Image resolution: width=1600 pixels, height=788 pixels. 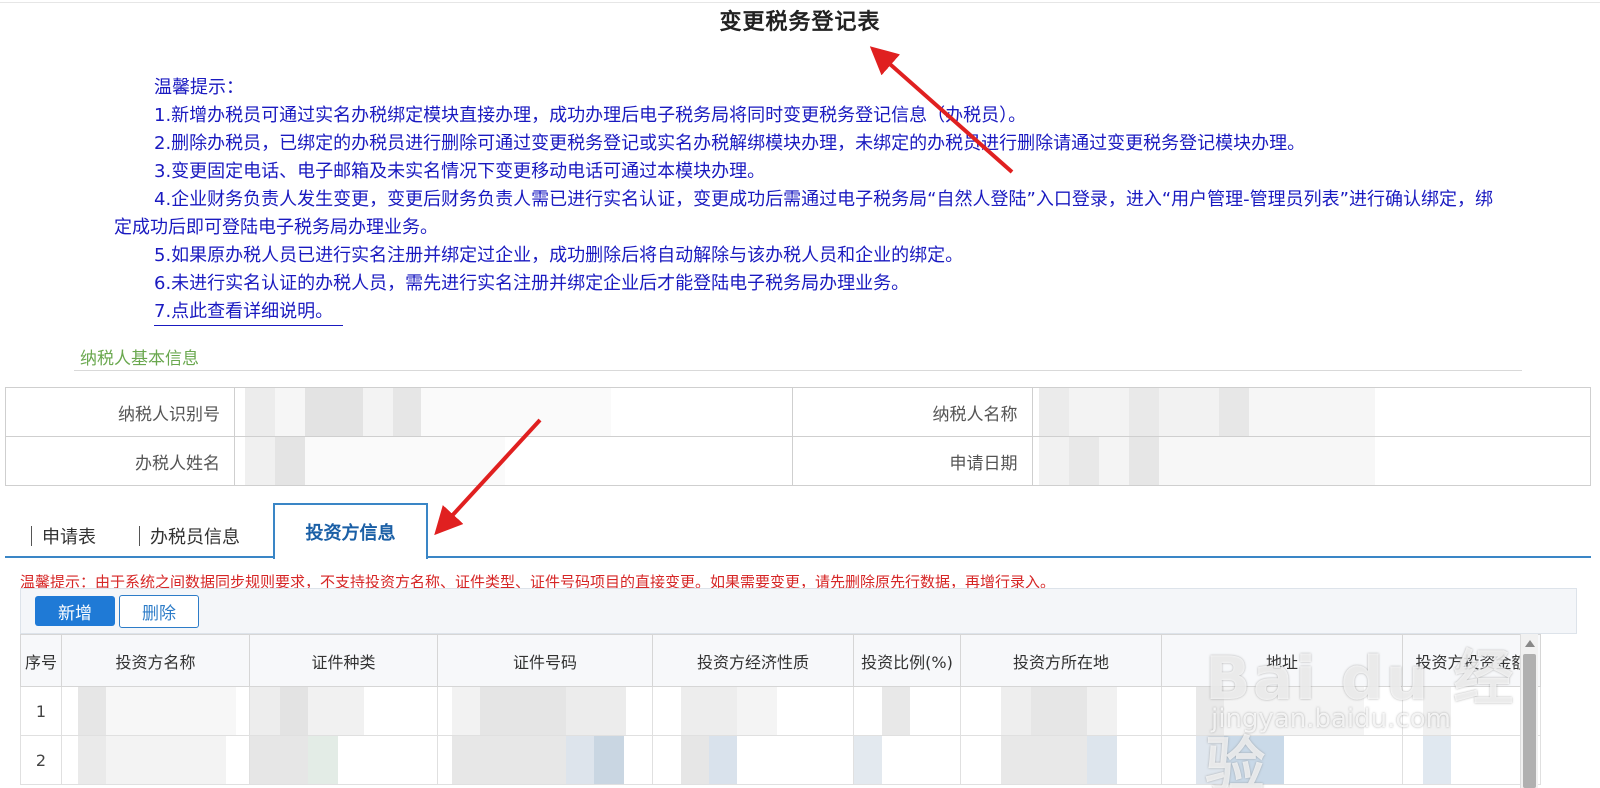 What do you see at coordinates (798, 370) in the screenshot?
I see `section-divider` at bounding box center [798, 370].